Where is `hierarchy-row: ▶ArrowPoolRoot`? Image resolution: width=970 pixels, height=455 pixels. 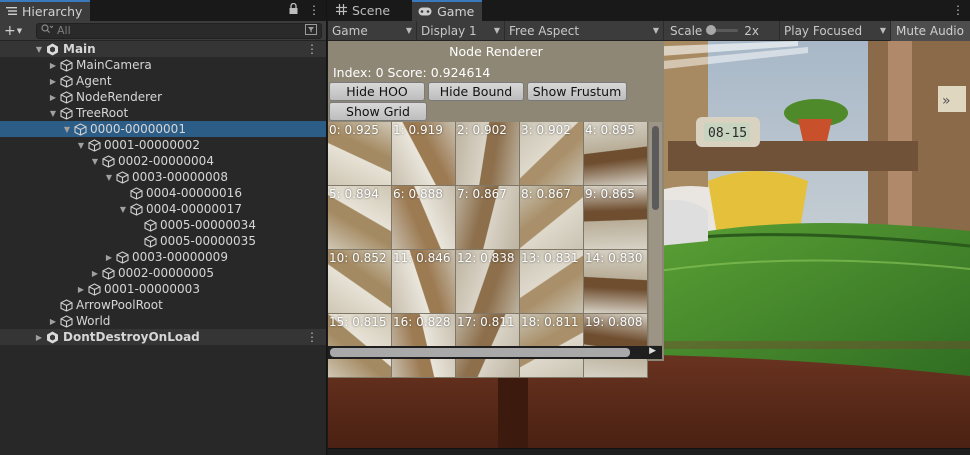
hierarchy-row: ▶ArrowPoolRoot is located at coordinates (163, 305).